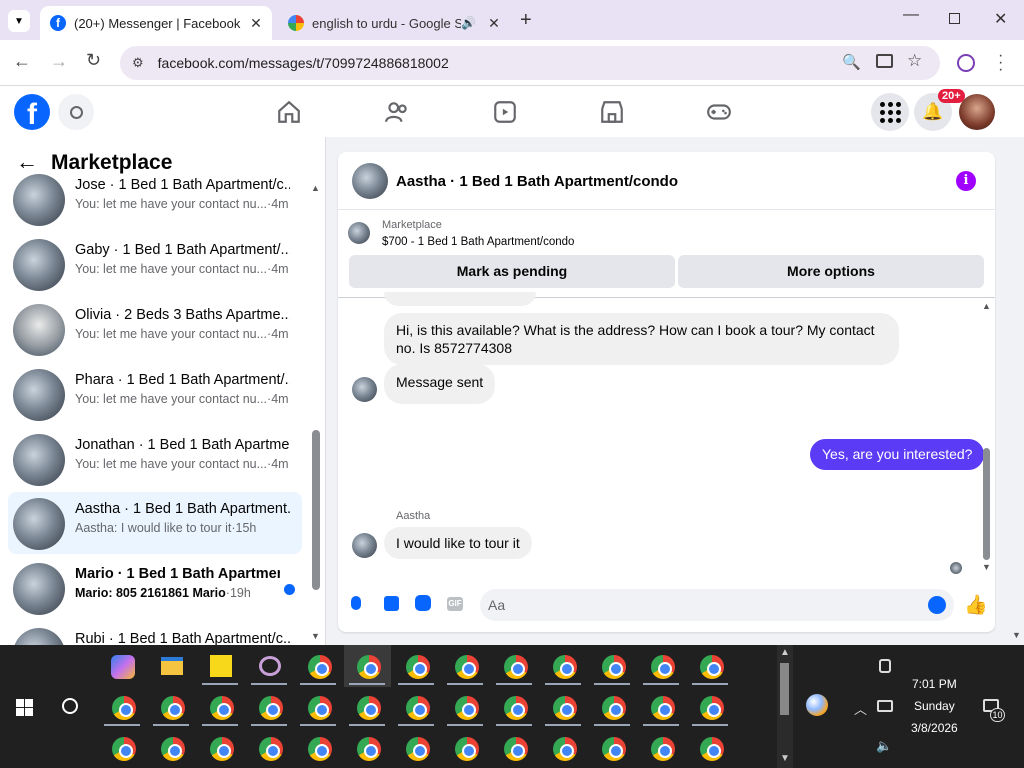 Image resolution: width=1024 pixels, height=768 pixels. Describe the element at coordinates (512, 271) in the screenshot. I see `mark-as-pending-button: Mark as pending` at that location.